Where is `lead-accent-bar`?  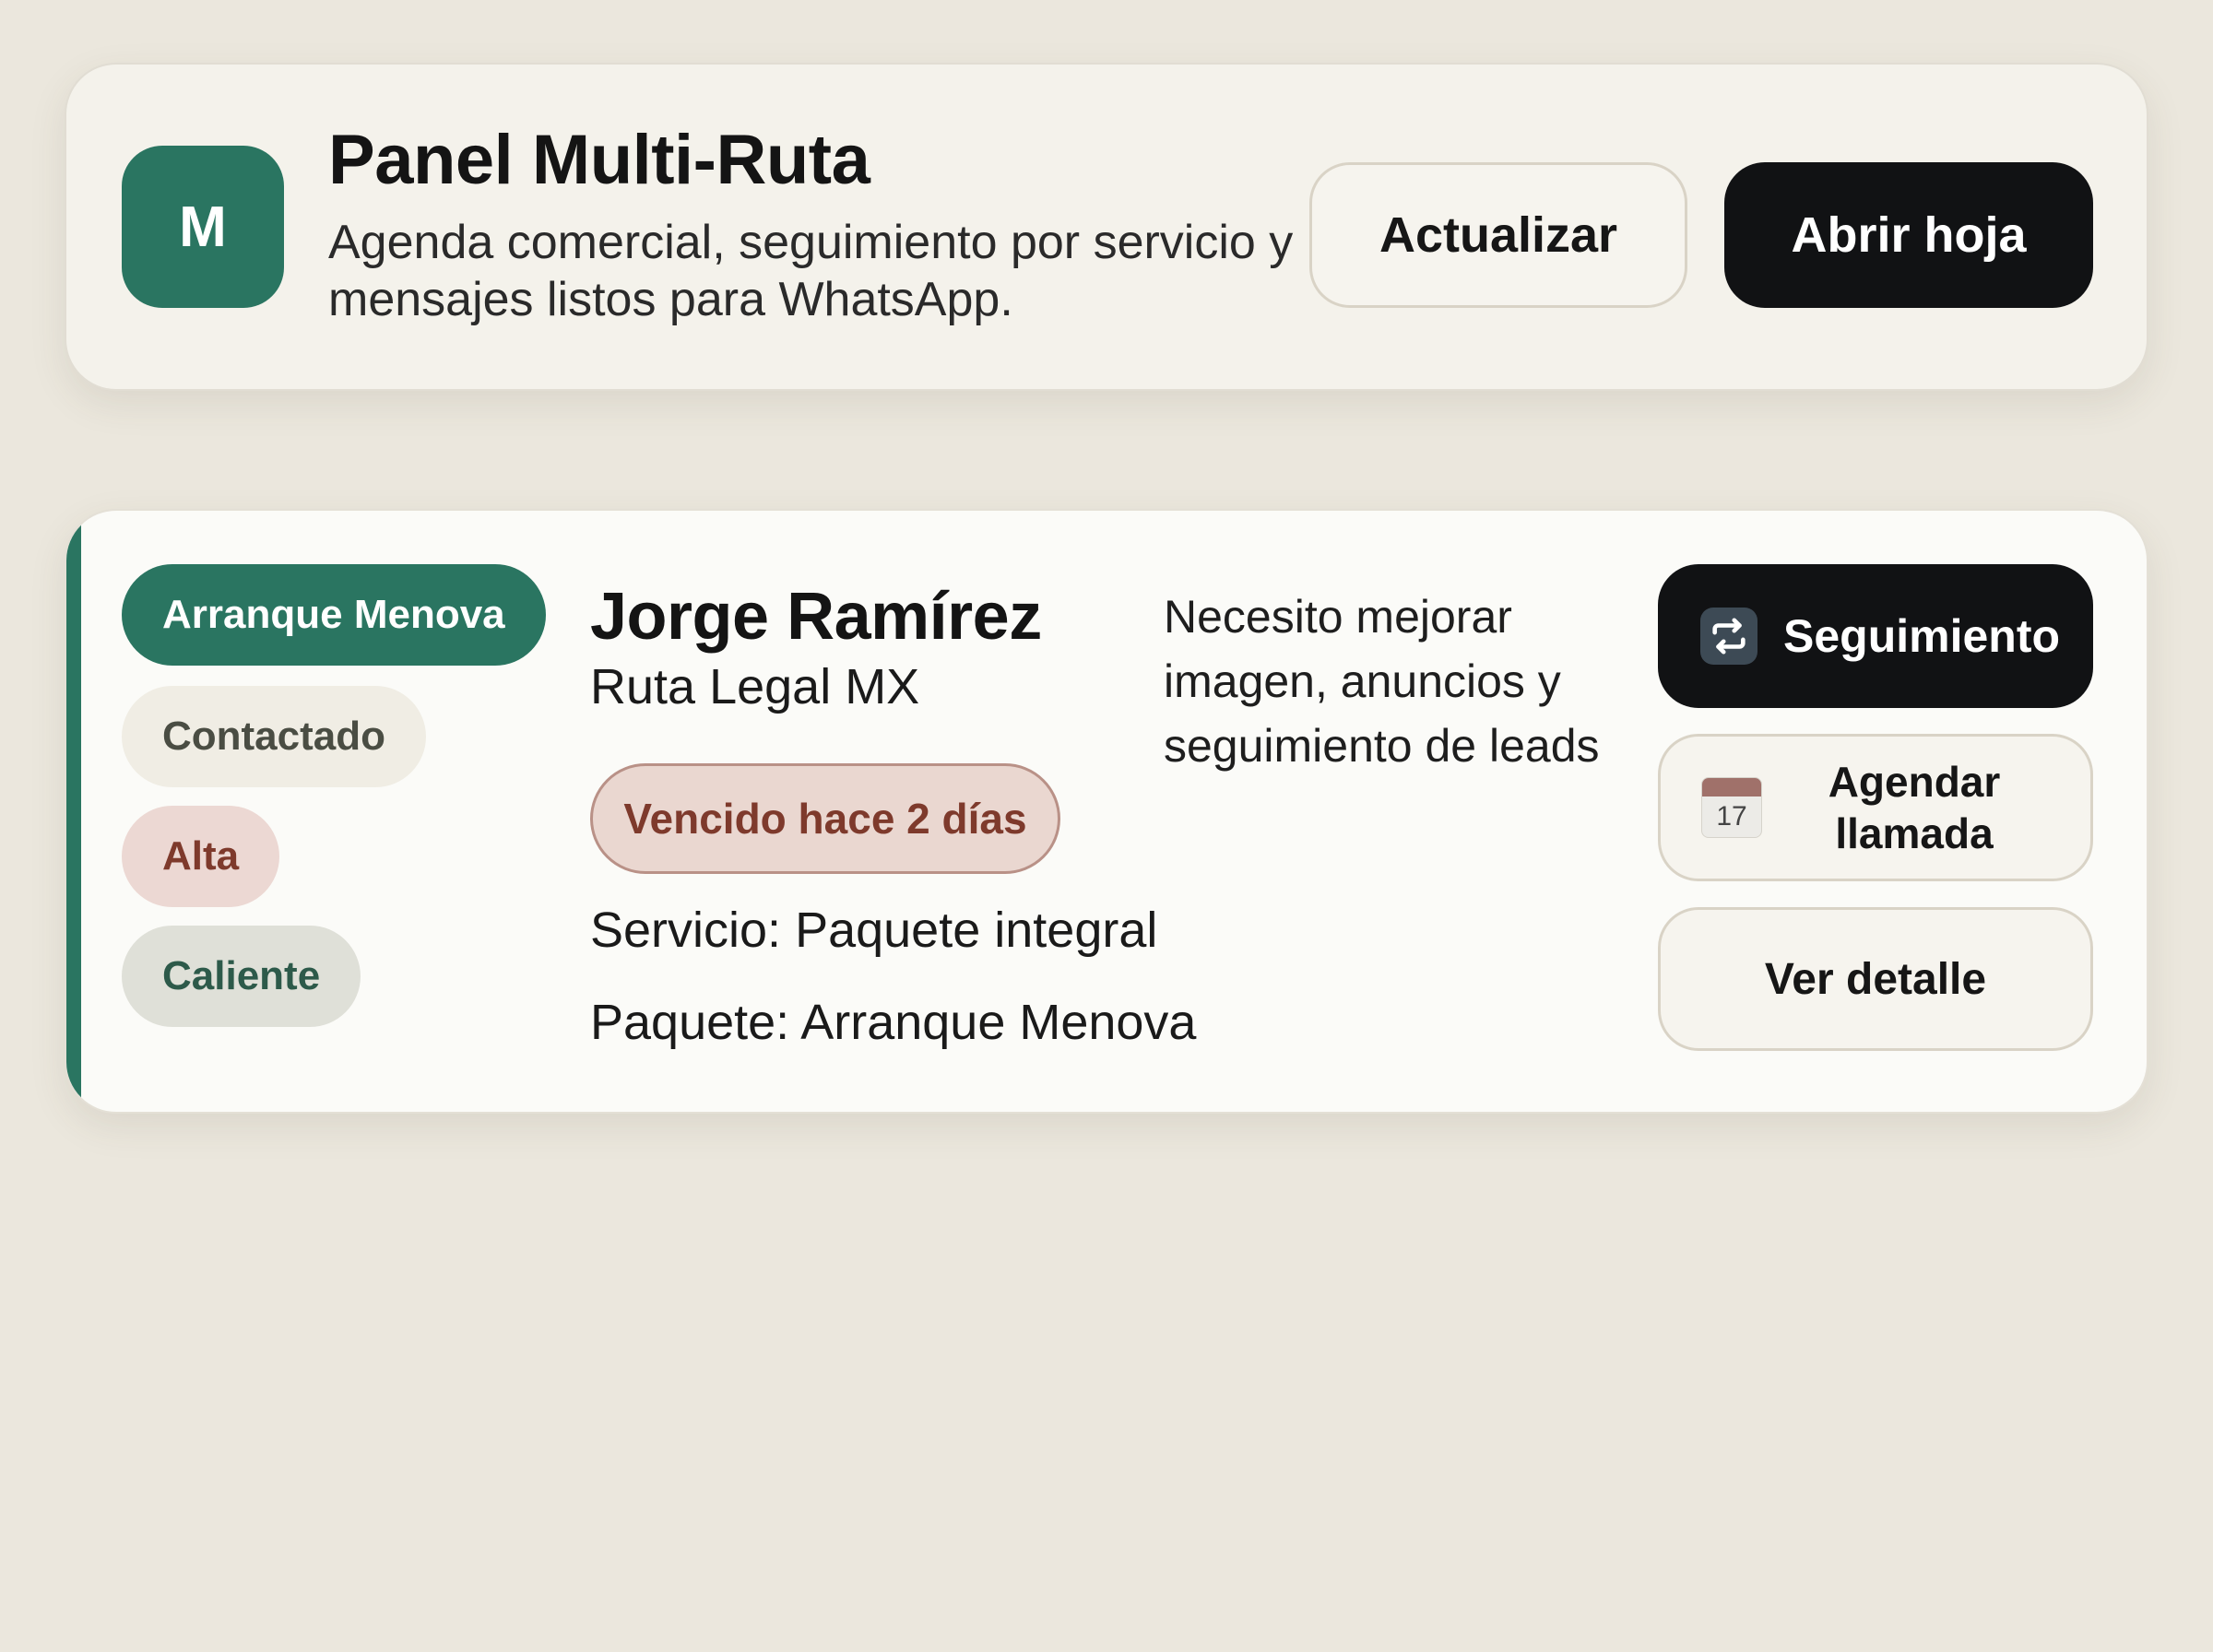 lead-accent-bar is located at coordinates (73, 811).